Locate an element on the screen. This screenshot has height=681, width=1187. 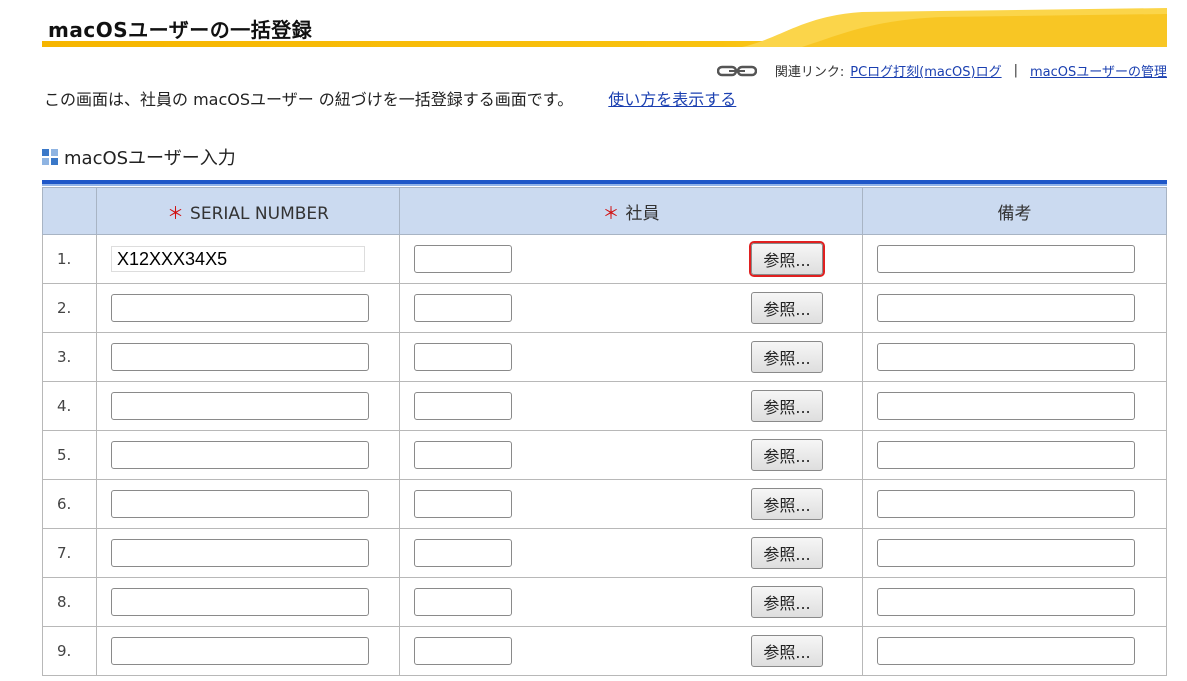
pc-log-link: PCログ打刻(macOS)ログ is located at coordinates (925, 70).